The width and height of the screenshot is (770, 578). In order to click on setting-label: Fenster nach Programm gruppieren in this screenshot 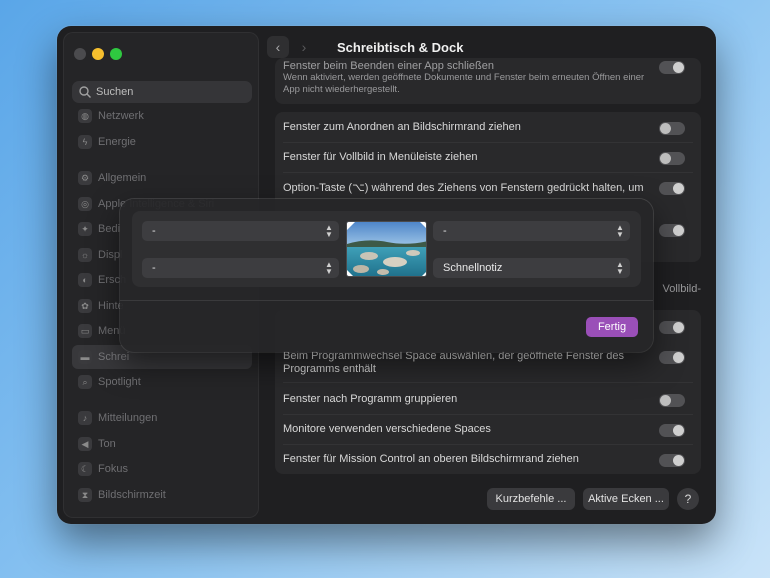, I will do `click(370, 399)`.